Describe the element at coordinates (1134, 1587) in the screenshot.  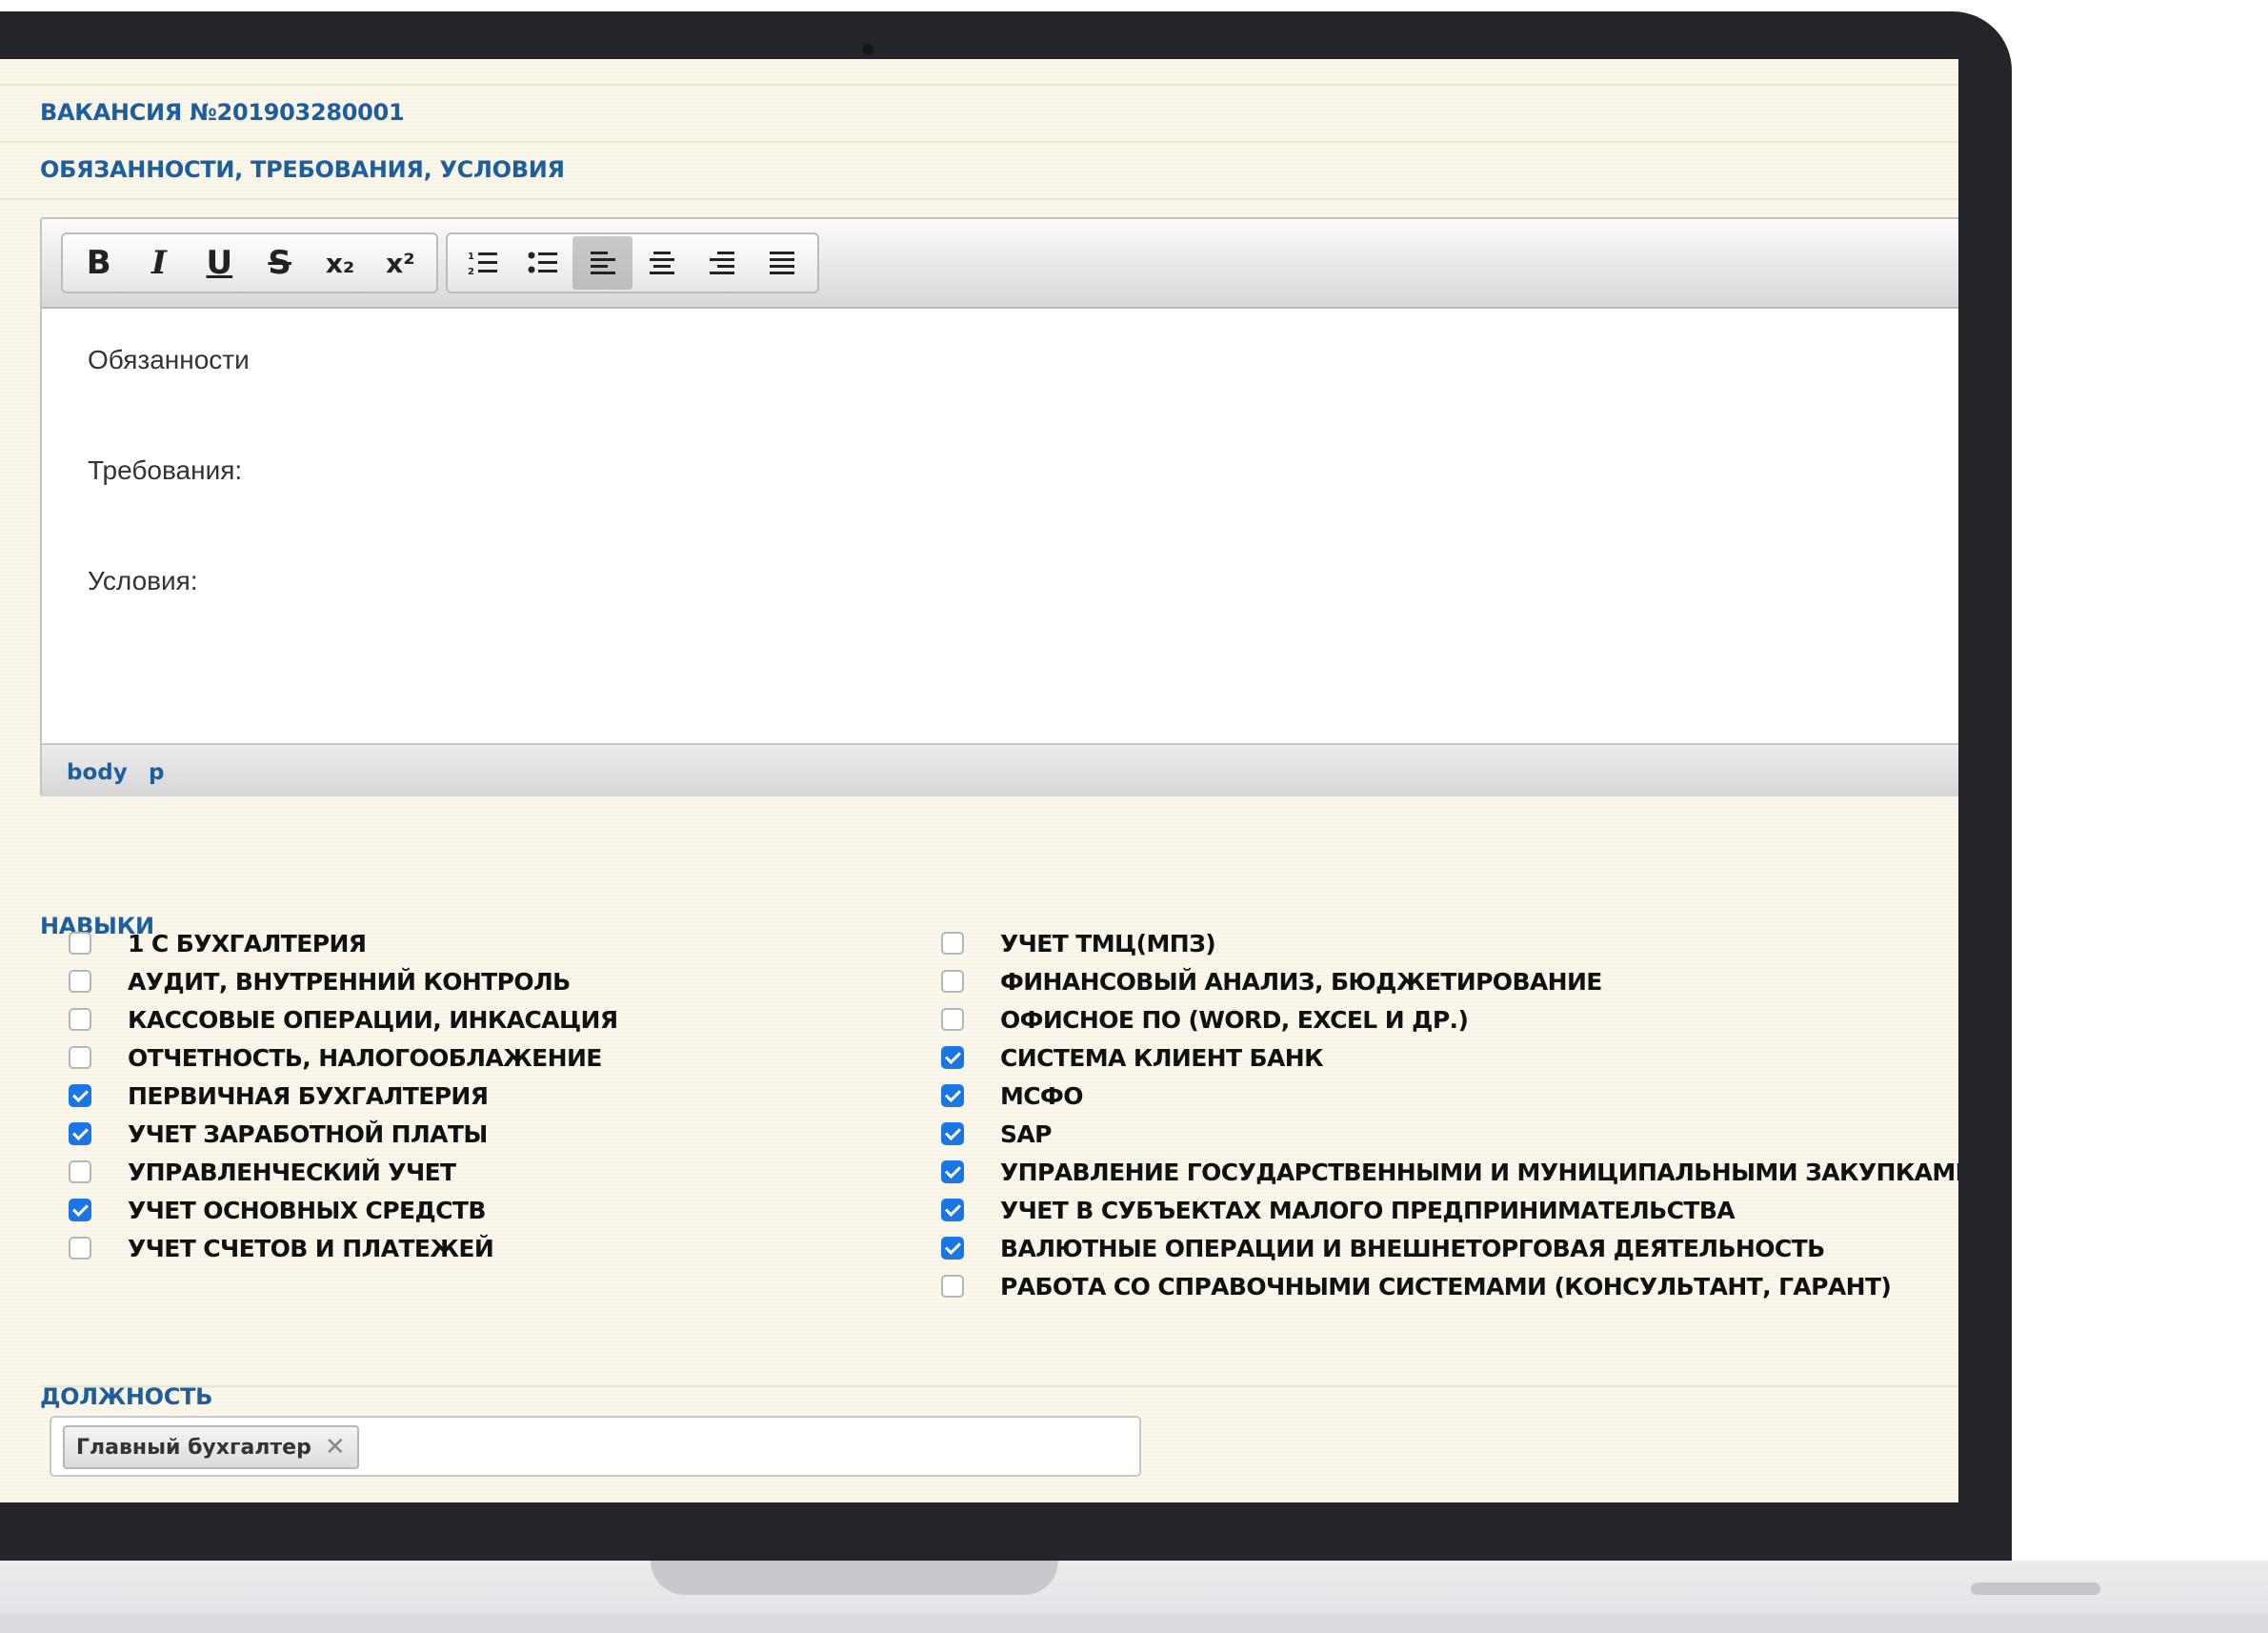
I see `laptop-base` at that location.